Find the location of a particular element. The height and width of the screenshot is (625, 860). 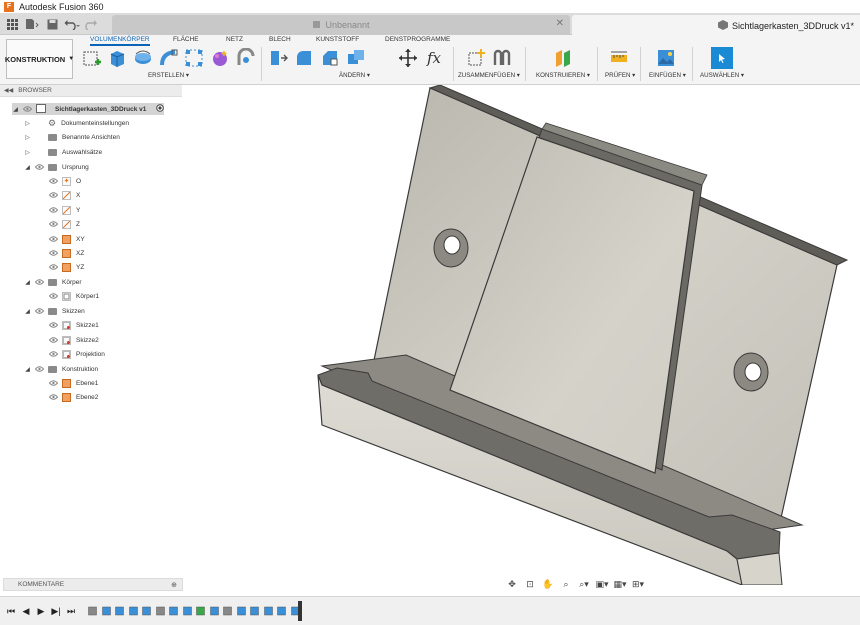

browser-tree-item: X is located at coordinates (59, 195).